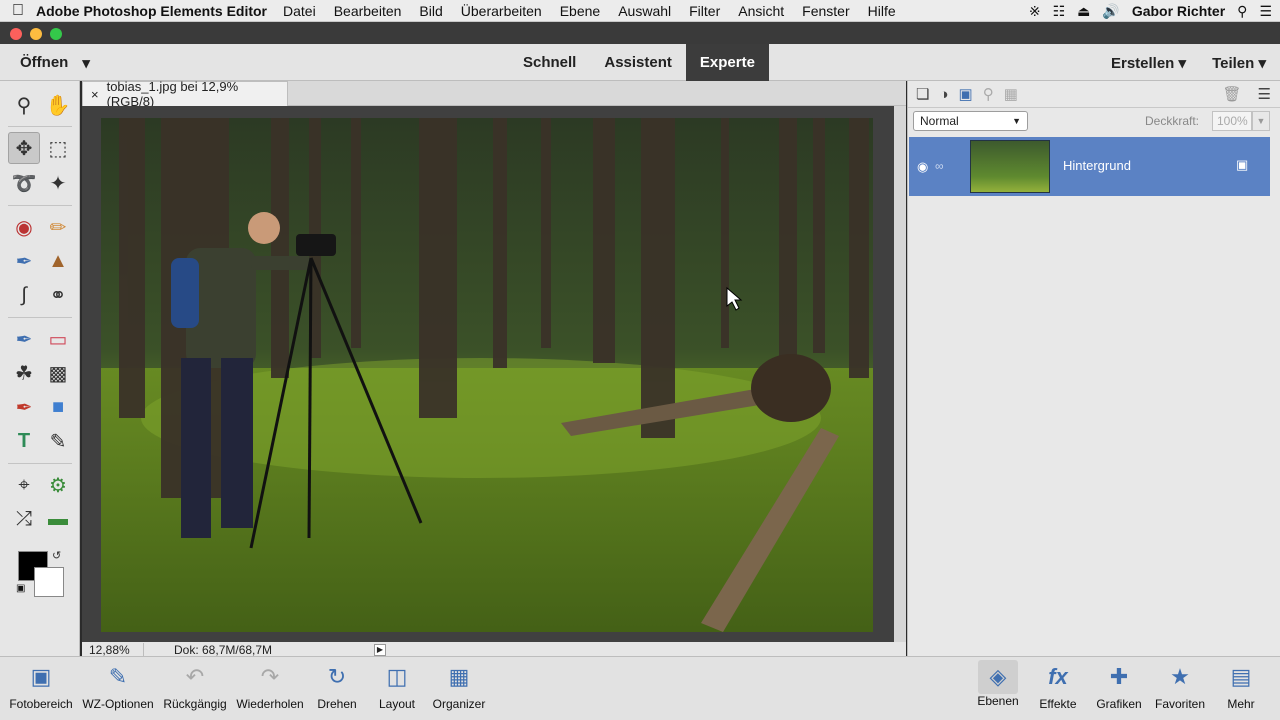 This screenshot has height=720, width=1280. I want to click on zoom-window-icon, so click(56, 34).